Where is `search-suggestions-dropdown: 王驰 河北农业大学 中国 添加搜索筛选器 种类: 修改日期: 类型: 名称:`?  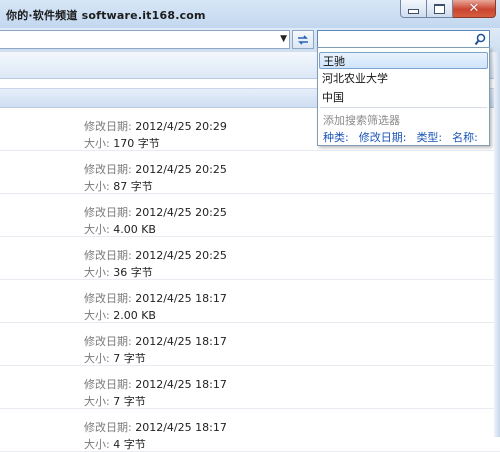
search-suggestions-dropdown: 王驰 河北农业大学 中国 添加搜索筛选器 种类: 修改日期: 类型: 名称: is located at coordinates (403, 96).